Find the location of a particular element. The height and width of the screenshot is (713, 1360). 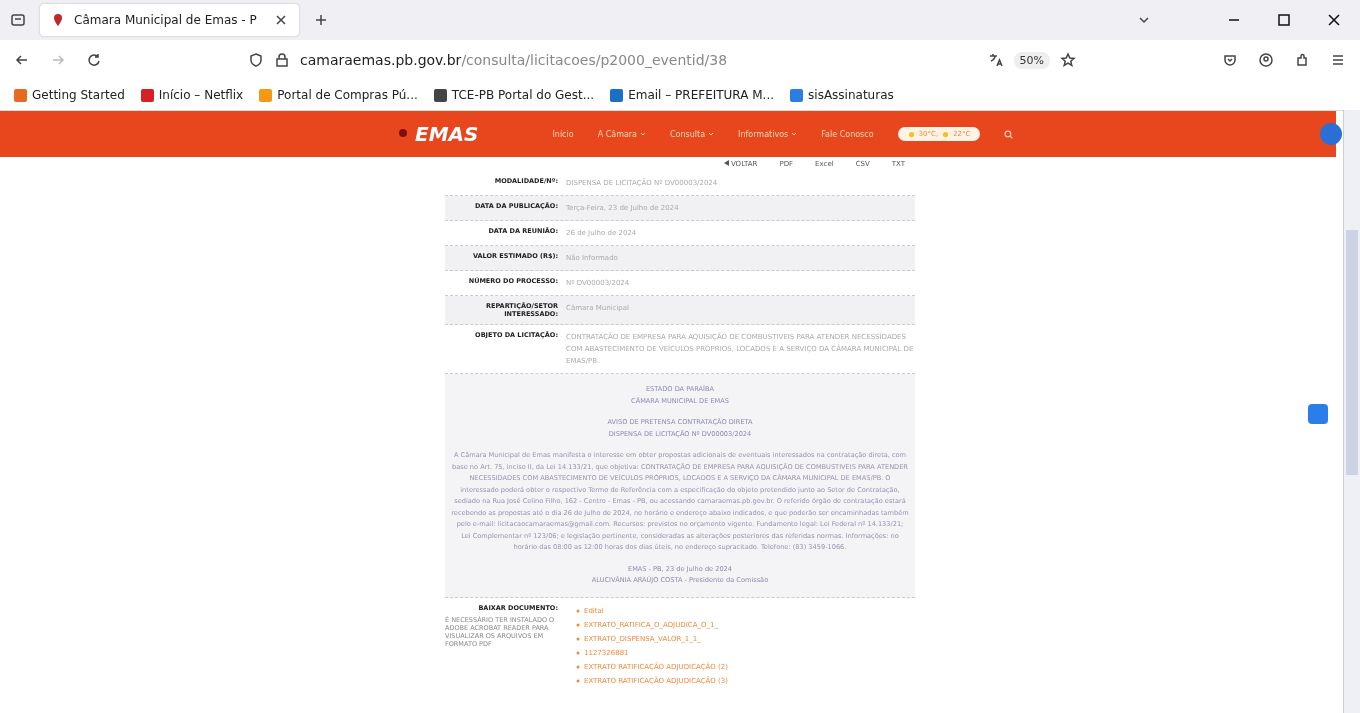

bookmark: sisAssinaturas is located at coordinates (842, 95).